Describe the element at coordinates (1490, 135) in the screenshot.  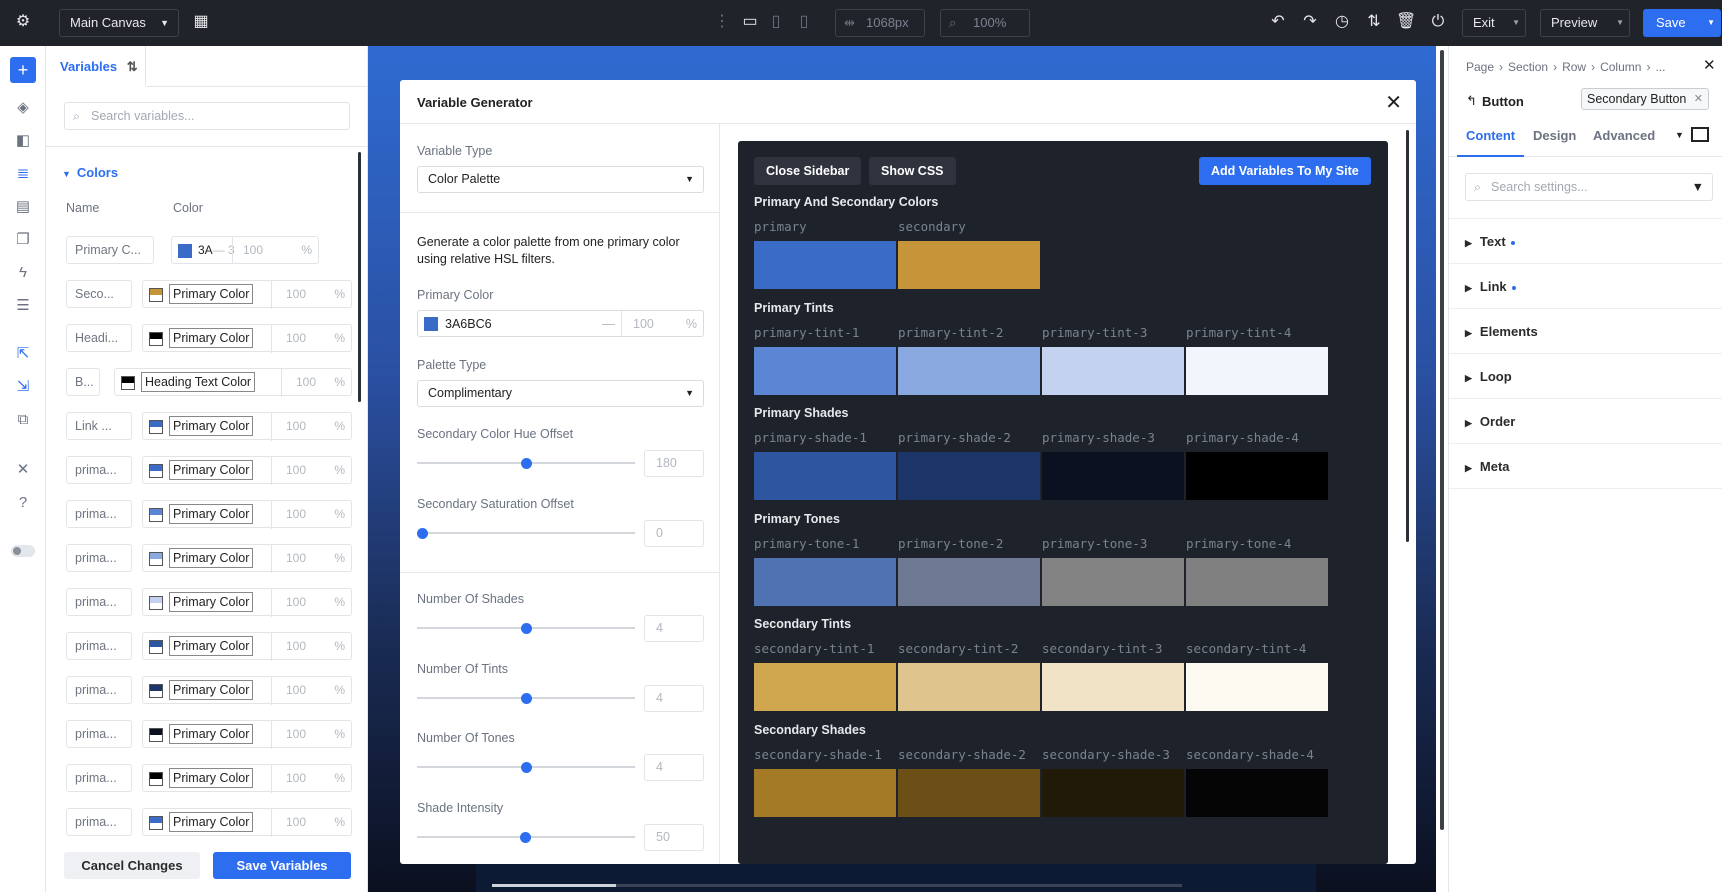
I see `tab-content: Content` at that location.